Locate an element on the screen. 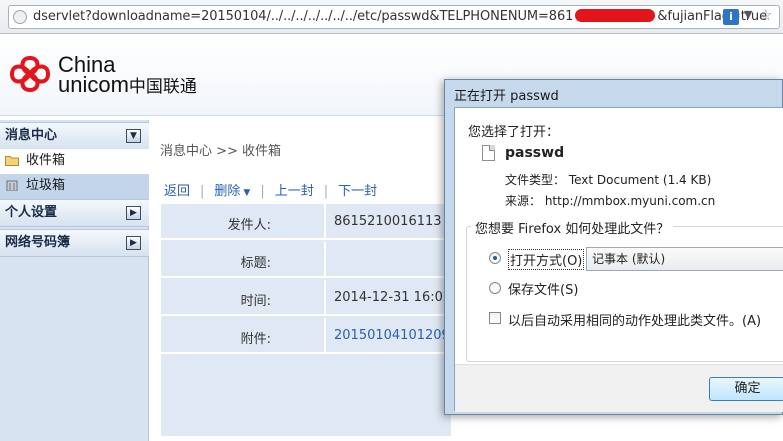 The height and width of the screenshot is (441, 783). table-row: 时间: 2014-12-31 16:02 is located at coordinates (306, 298).